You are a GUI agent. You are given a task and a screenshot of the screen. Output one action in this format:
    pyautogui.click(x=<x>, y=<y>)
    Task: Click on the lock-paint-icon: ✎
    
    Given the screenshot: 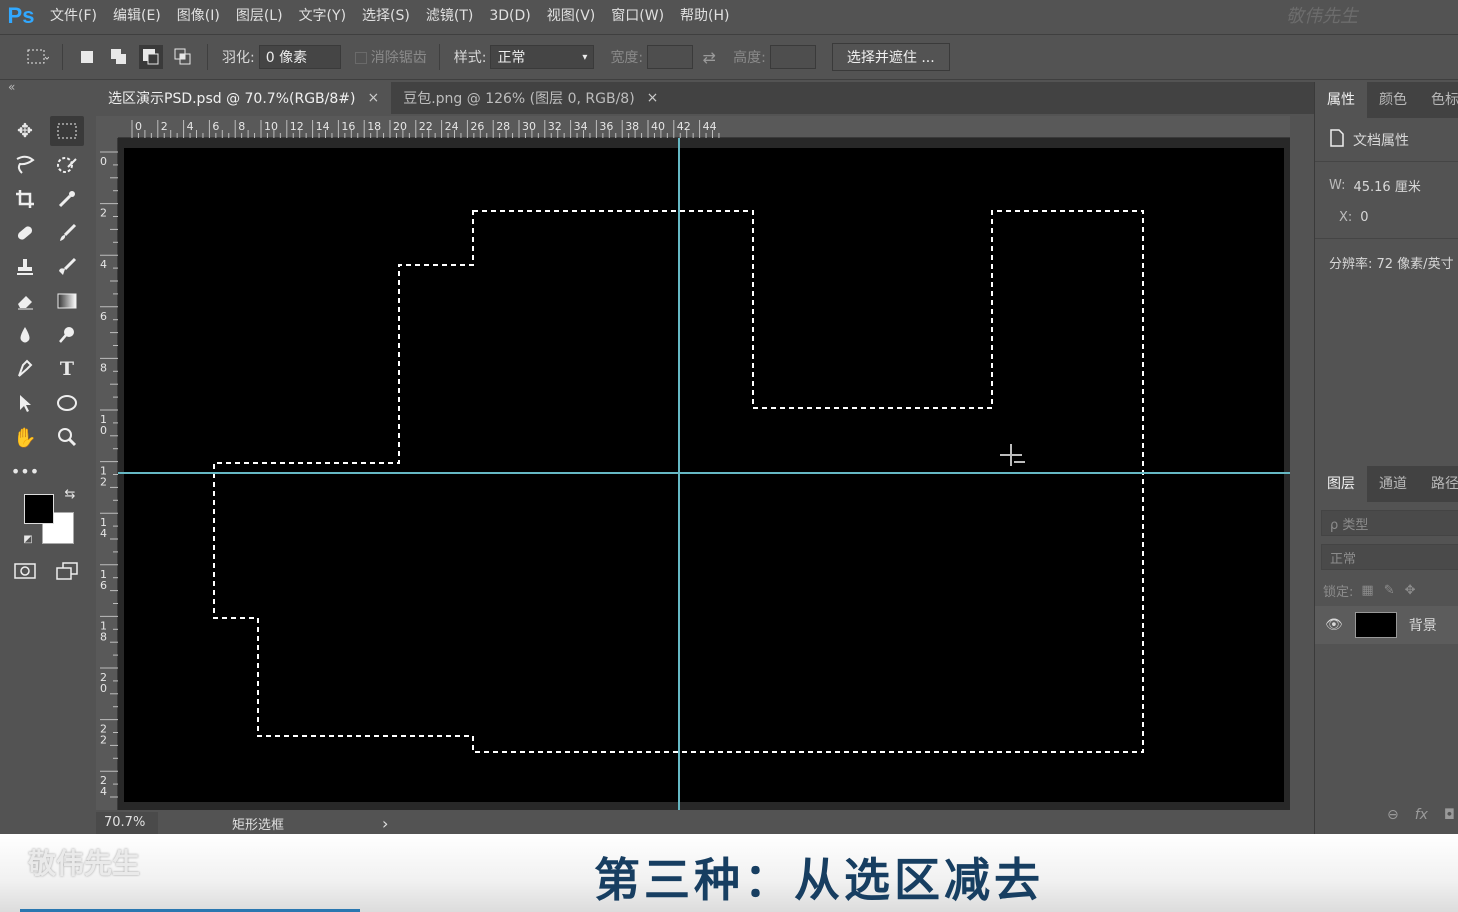 What is the action you would take?
    pyautogui.click(x=1389, y=590)
    